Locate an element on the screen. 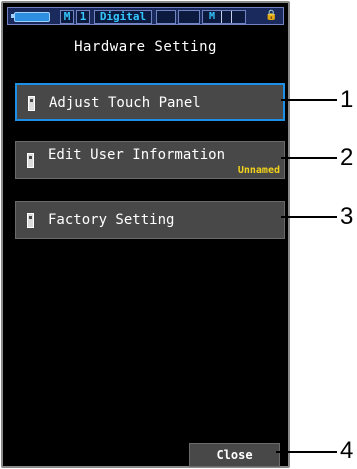  camera-type: Digital is located at coordinates (123, 17).